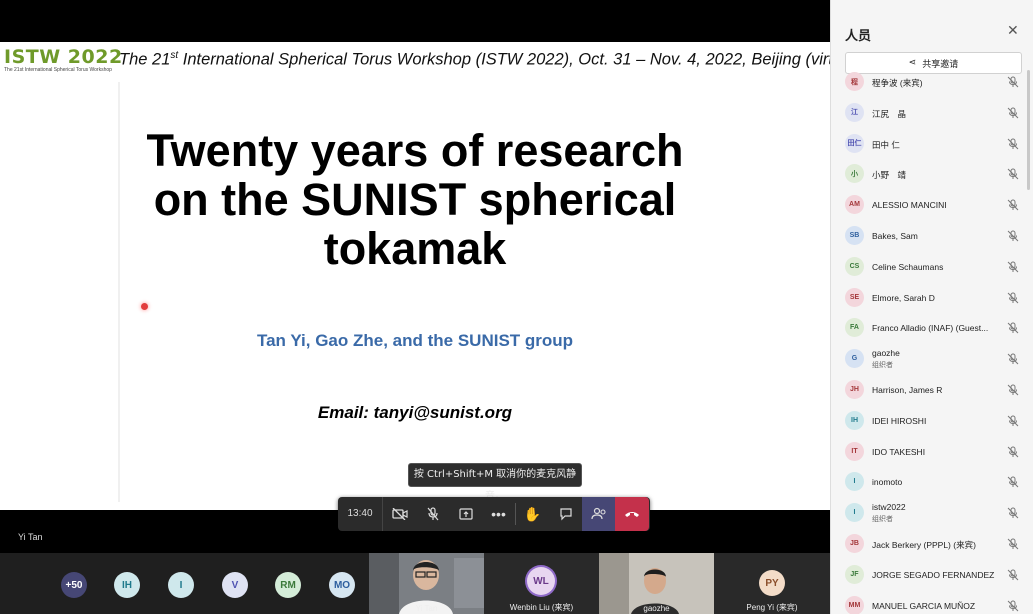 This screenshot has height=614, width=1033. I want to click on chat-icon, so click(565, 514).